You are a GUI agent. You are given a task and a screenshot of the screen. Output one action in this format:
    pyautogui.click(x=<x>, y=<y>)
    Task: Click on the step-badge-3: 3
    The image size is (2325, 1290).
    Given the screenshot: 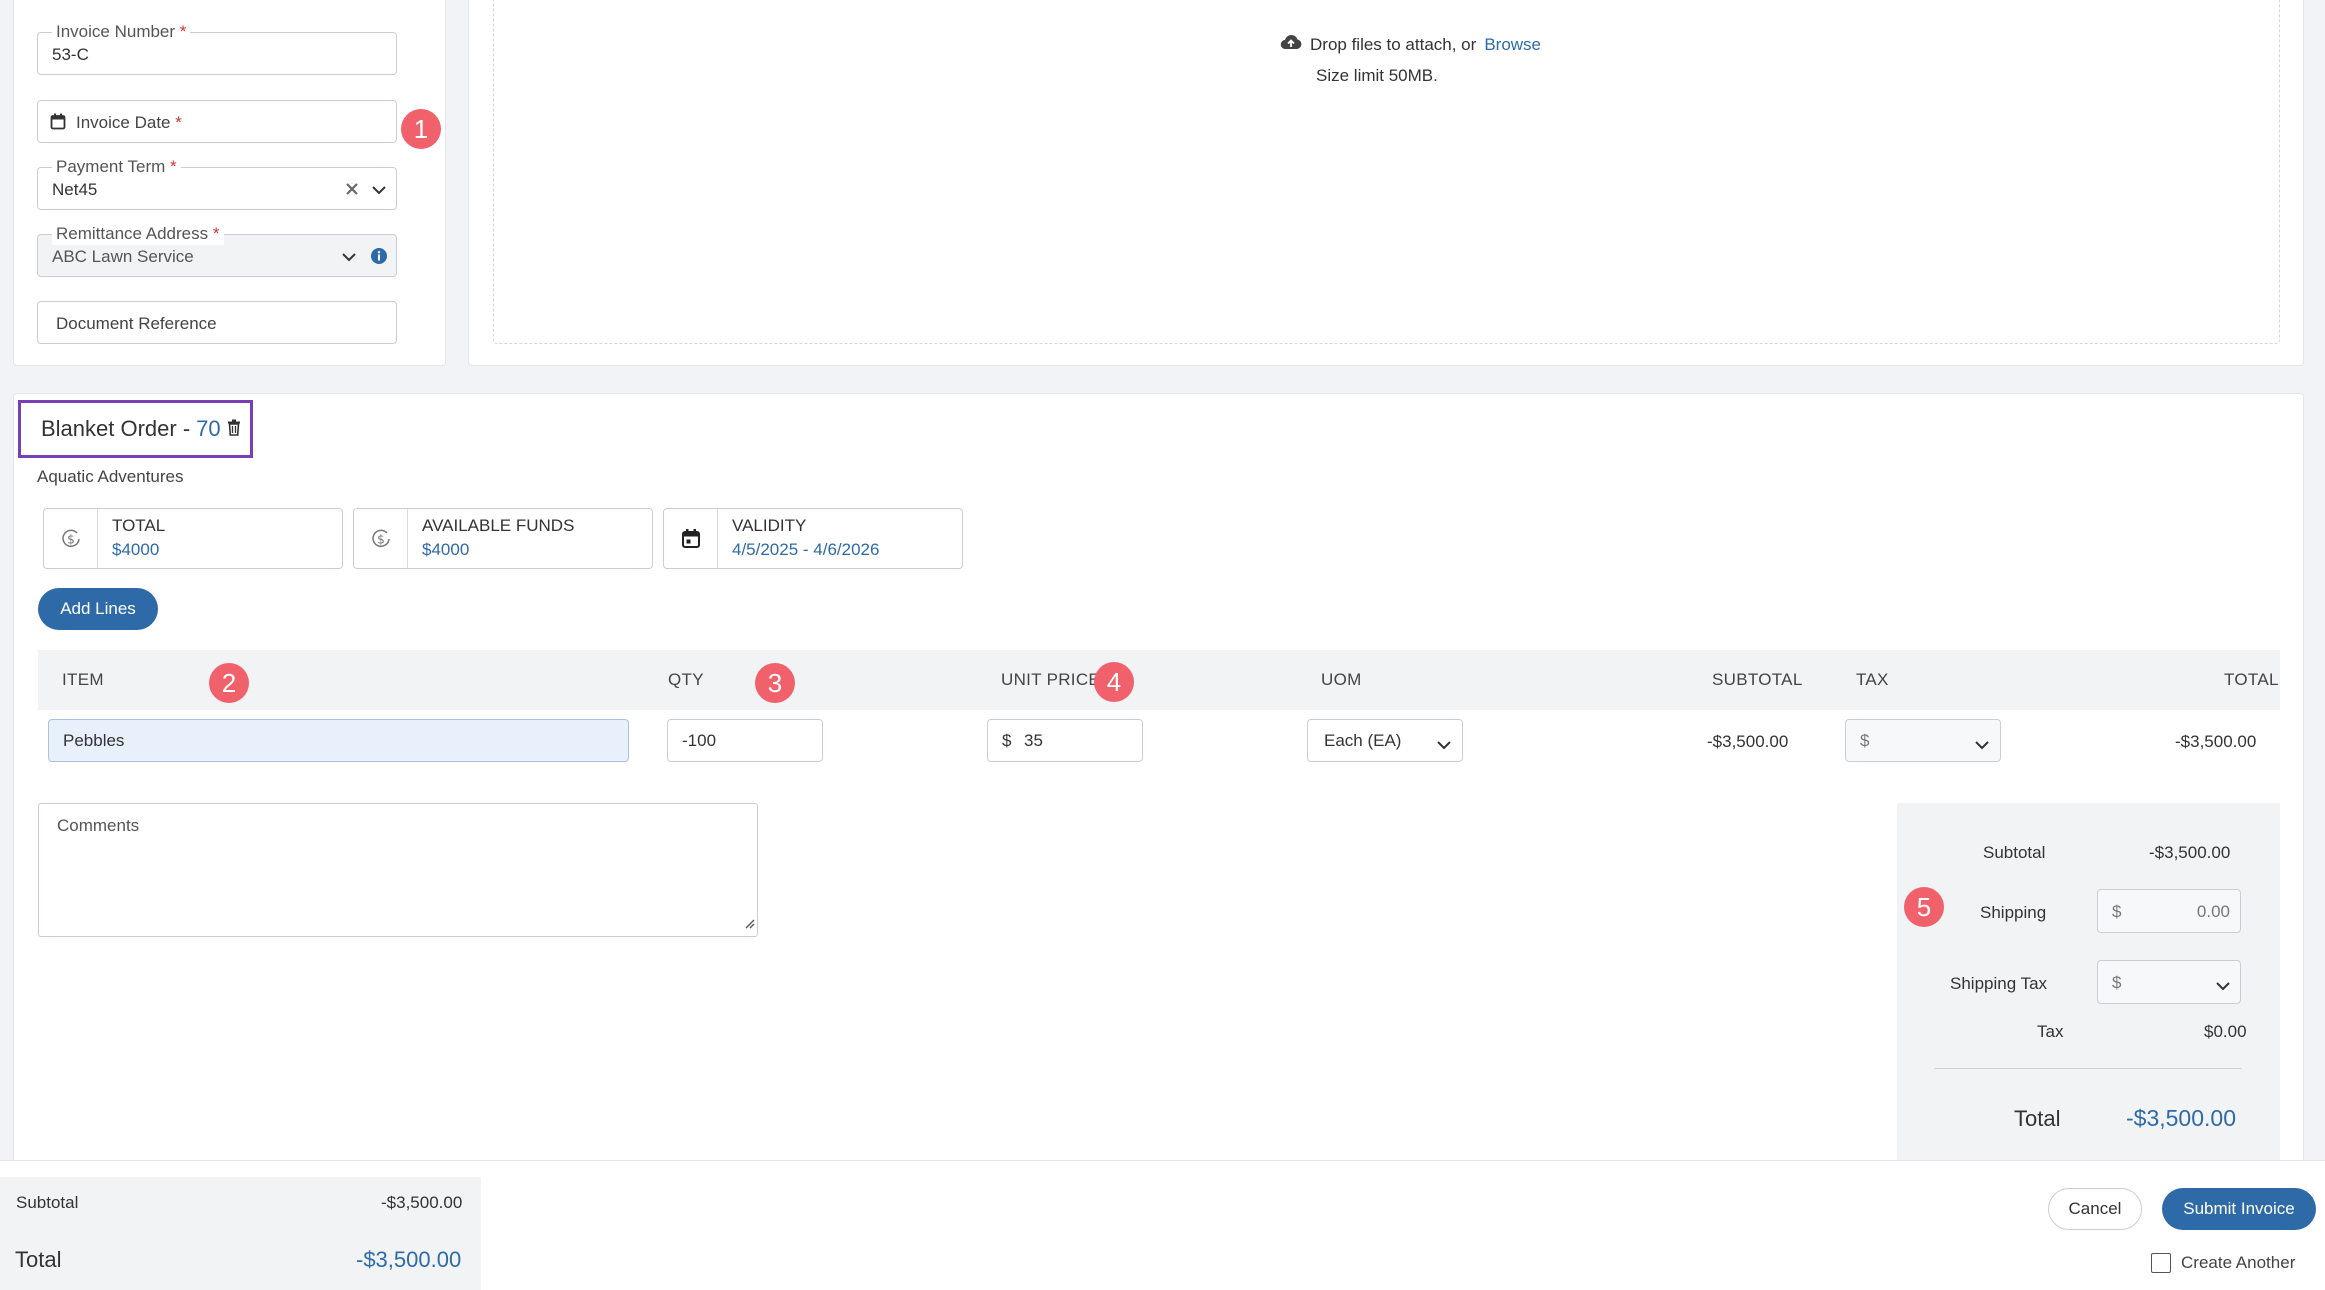 What is the action you would take?
    pyautogui.click(x=775, y=683)
    